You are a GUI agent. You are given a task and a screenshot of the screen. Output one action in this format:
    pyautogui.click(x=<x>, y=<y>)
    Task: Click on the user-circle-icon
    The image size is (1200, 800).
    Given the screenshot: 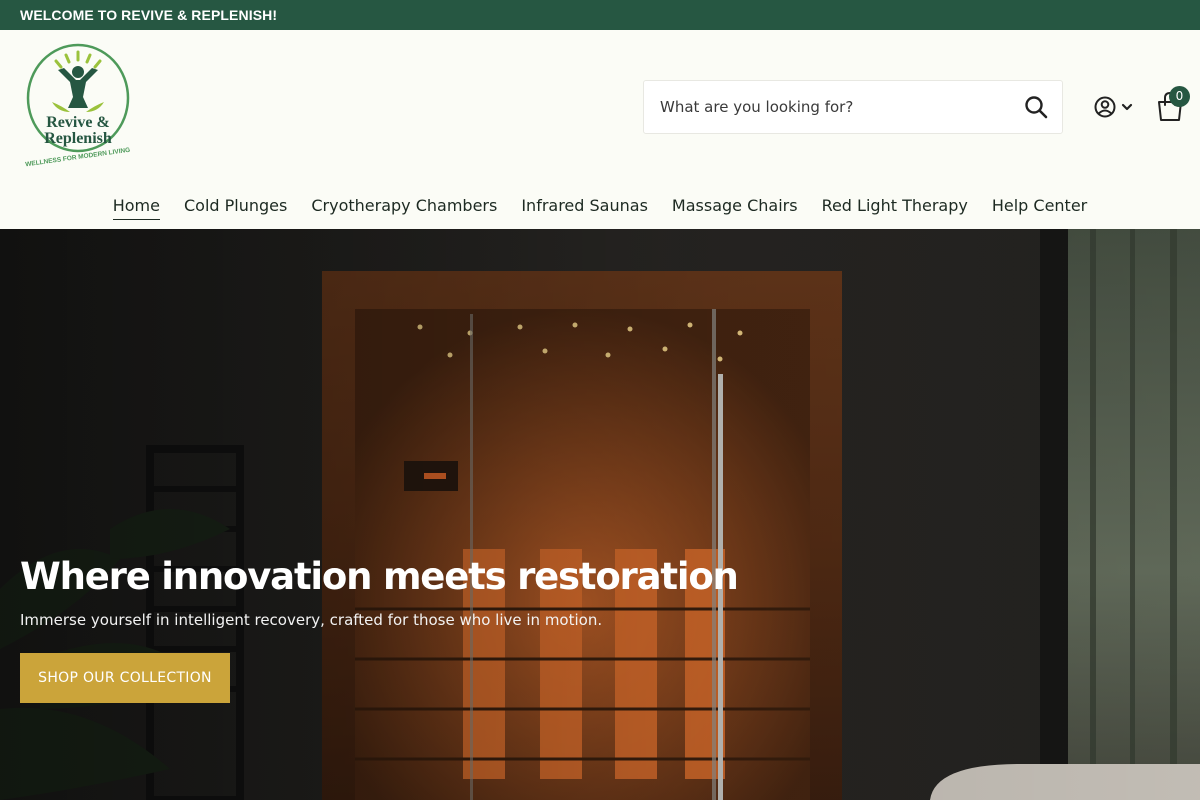 What is the action you would take?
    pyautogui.click(x=1113, y=107)
    